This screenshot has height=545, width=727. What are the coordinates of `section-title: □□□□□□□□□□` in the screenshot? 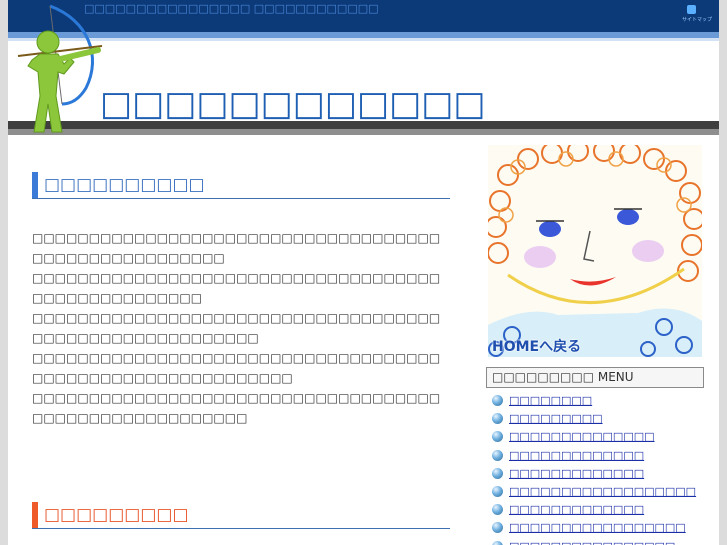 It's located at (124, 185).